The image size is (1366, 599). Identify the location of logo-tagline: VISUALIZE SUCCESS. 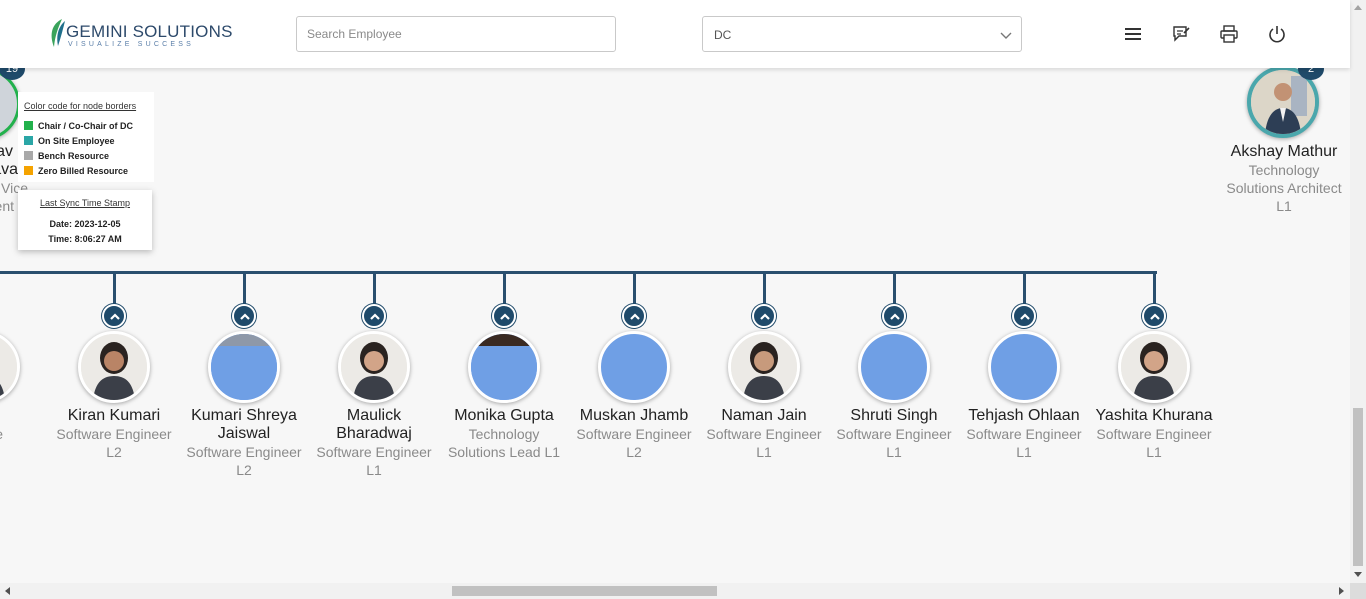
(131, 44).